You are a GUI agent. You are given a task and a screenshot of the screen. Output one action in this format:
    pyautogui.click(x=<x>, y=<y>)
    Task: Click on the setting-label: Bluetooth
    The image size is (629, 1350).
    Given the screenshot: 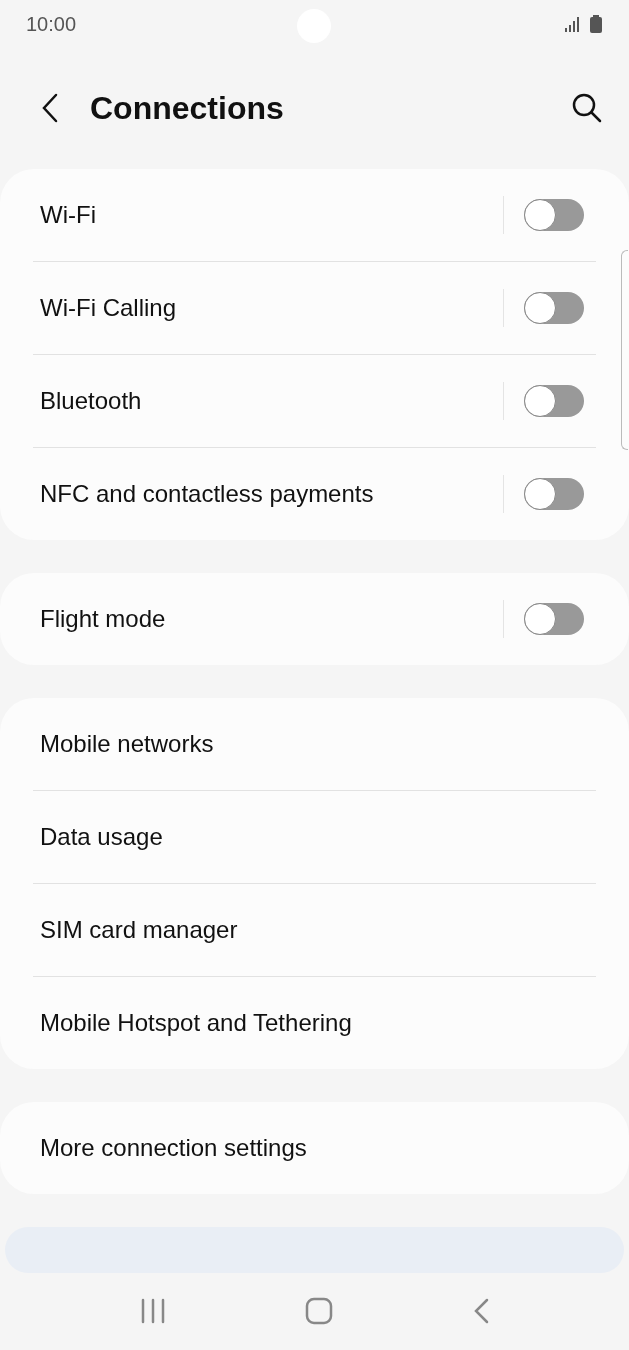 What is the action you would take?
    pyautogui.click(x=268, y=400)
    